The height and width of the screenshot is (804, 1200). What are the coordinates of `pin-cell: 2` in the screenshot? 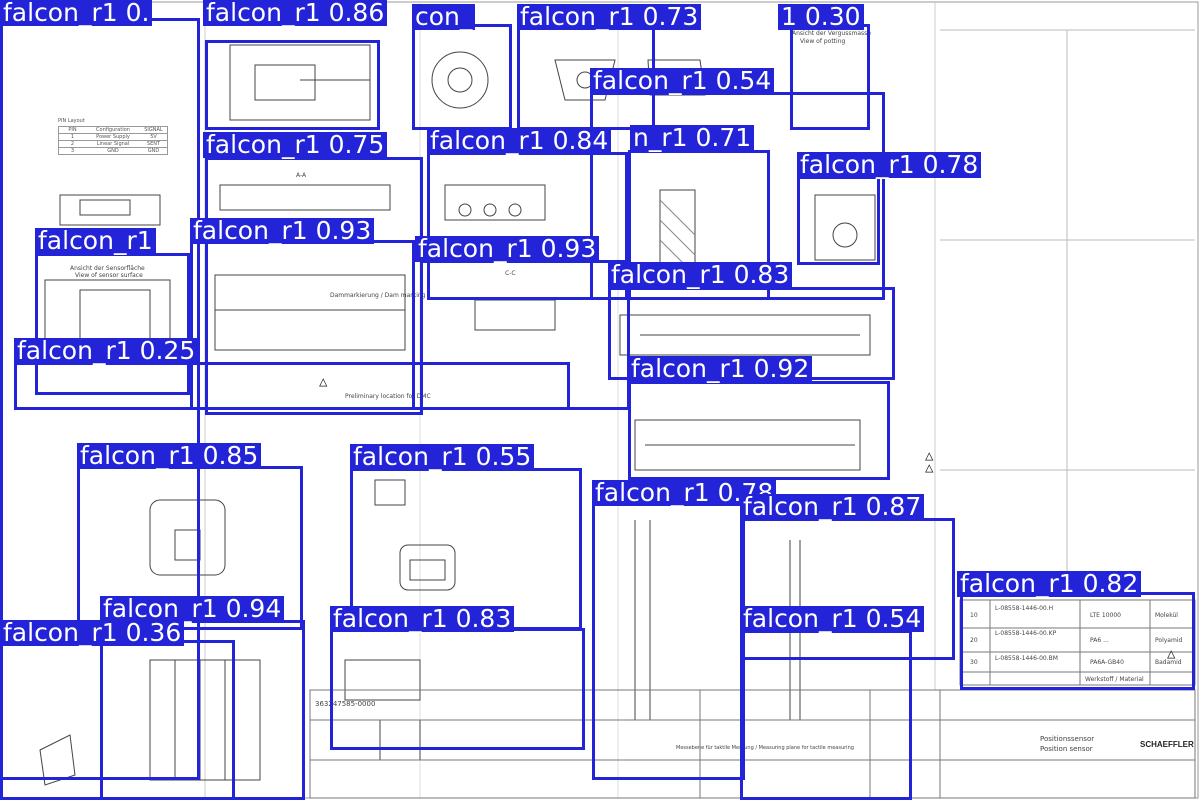 It's located at (72, 144).